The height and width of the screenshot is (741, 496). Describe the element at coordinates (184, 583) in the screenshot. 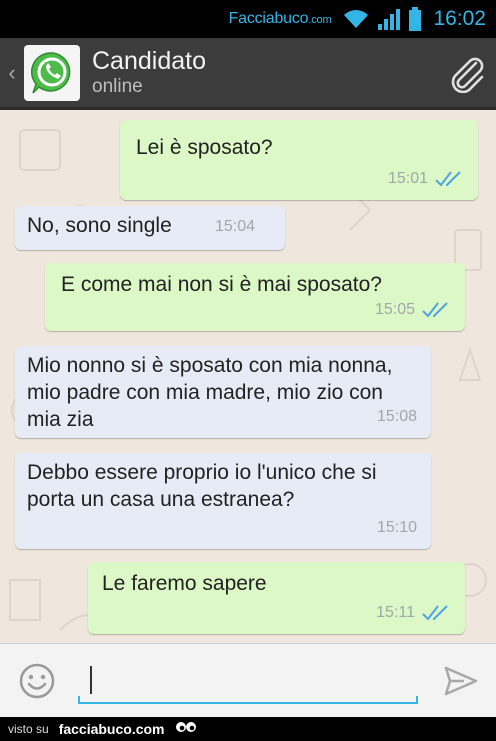

I see `message-text: Le faremo sapere` at that location.